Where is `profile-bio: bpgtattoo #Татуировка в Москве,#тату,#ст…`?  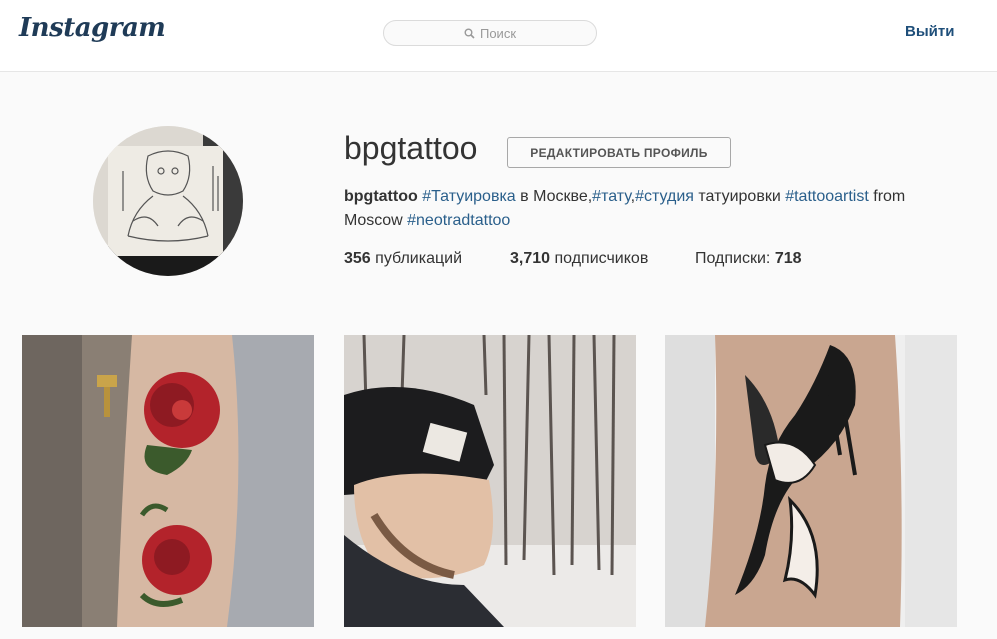
profile-bio: bpgtattoo #Татуировка в Москве,#тату,#ст… is located at coordinates (649, 209).